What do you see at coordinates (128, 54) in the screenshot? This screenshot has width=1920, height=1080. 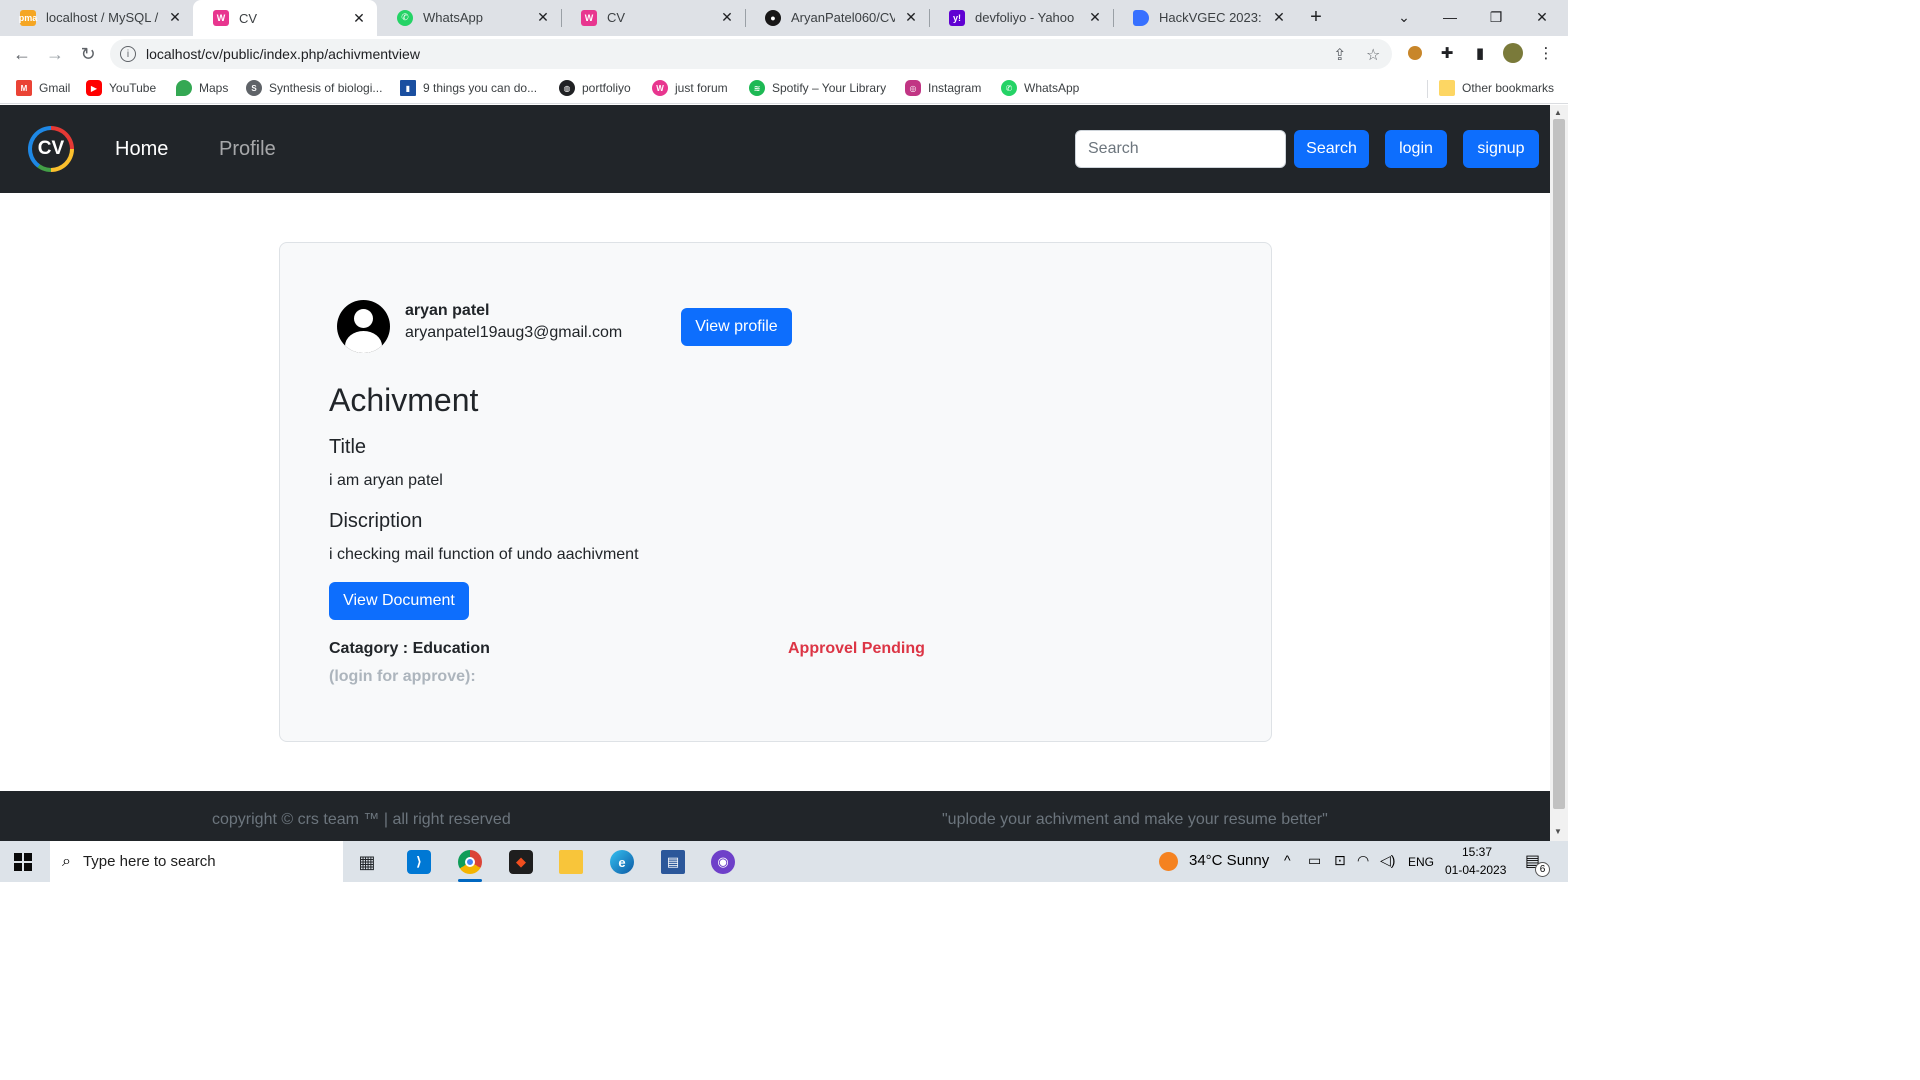 I see `site-info-icon: i` at bounding box center [128, 54].